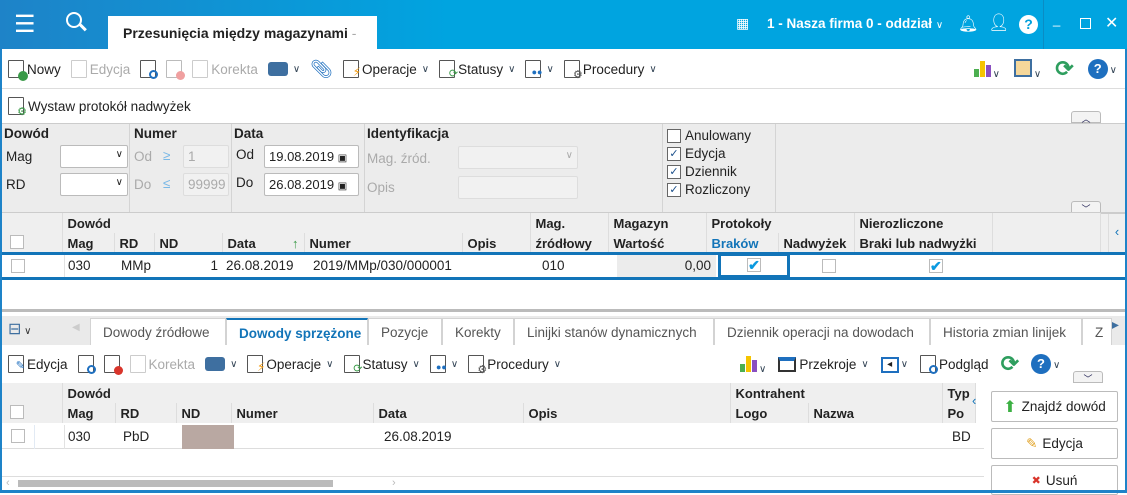 This screenshot has width=1127, height=495. What do you see at coordinates (822, 331) in the screenshot?
I see `tab-5: Dziennik operacji na dowodach` at bounding box center [822, 331].